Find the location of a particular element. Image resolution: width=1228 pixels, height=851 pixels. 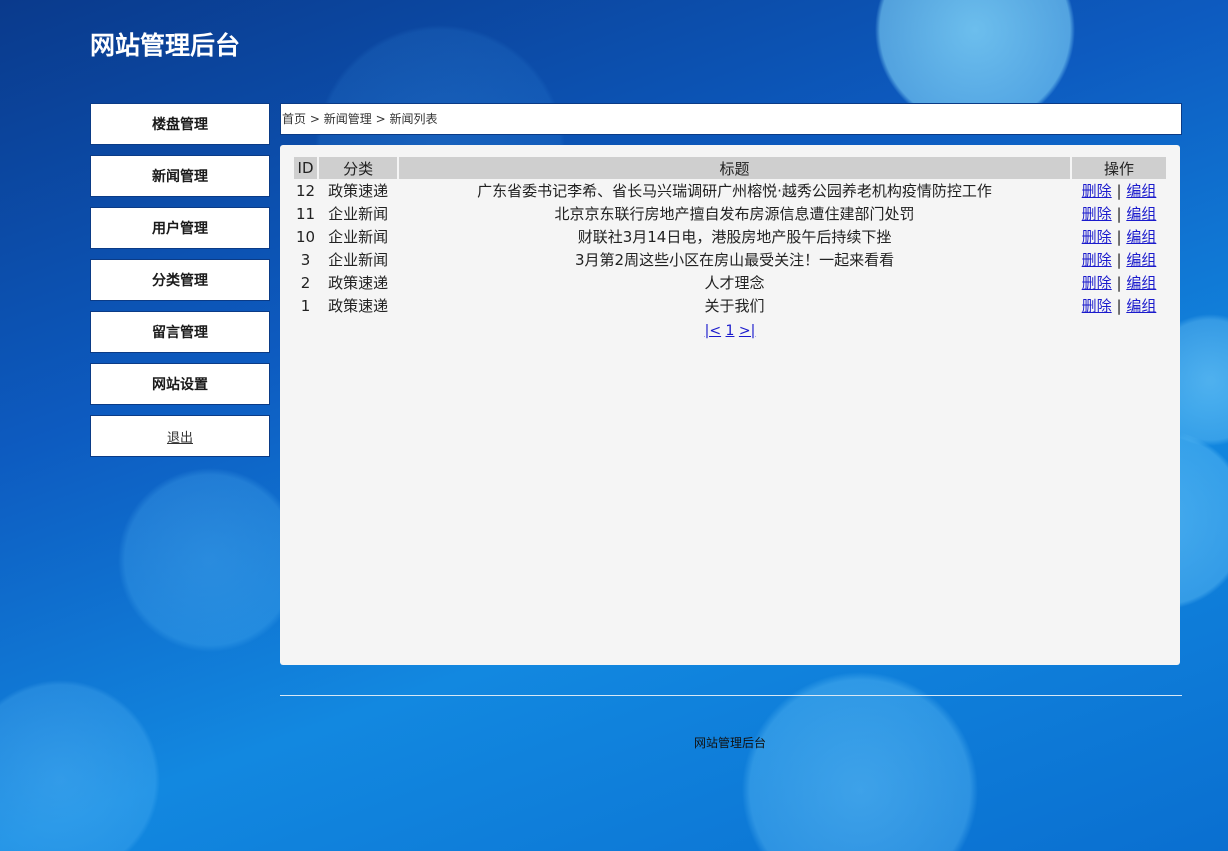

site-title: 网站管理后台 is located at coordinates (165, 45).